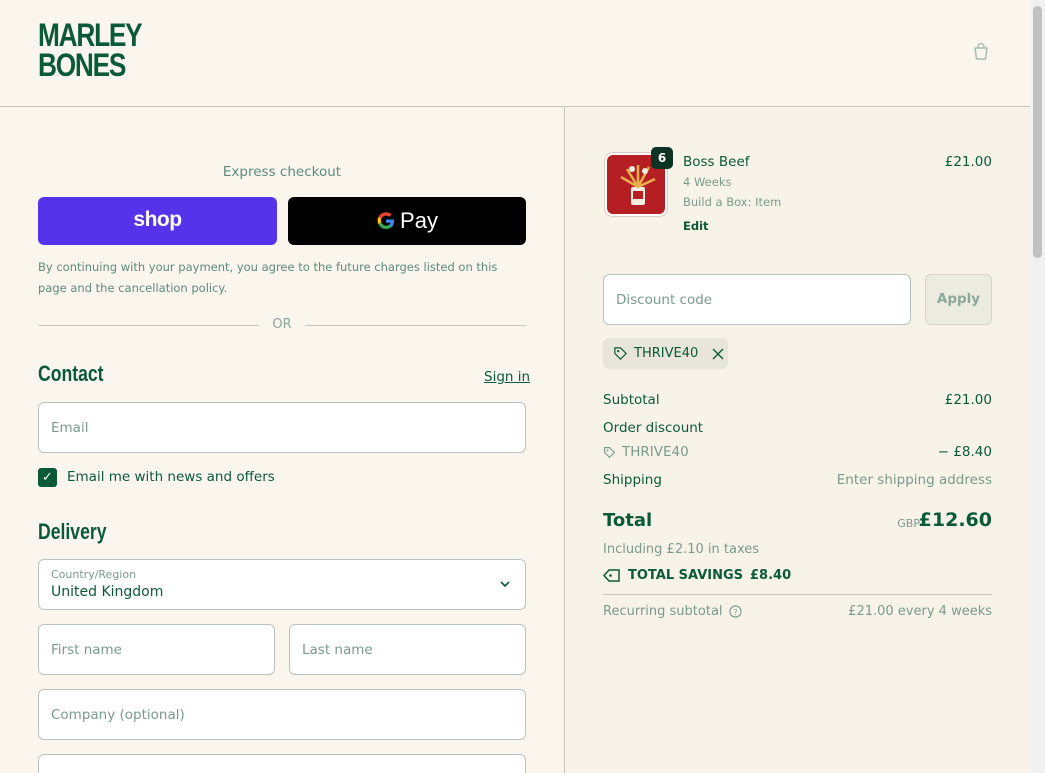  I want to click on shipping-label: Shipping, so click(632, 480).